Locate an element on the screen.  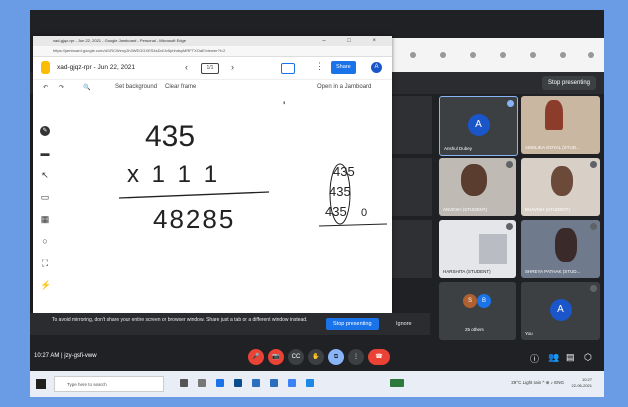
select-tool-icon: ↖ is located at coordinates (45, 175).